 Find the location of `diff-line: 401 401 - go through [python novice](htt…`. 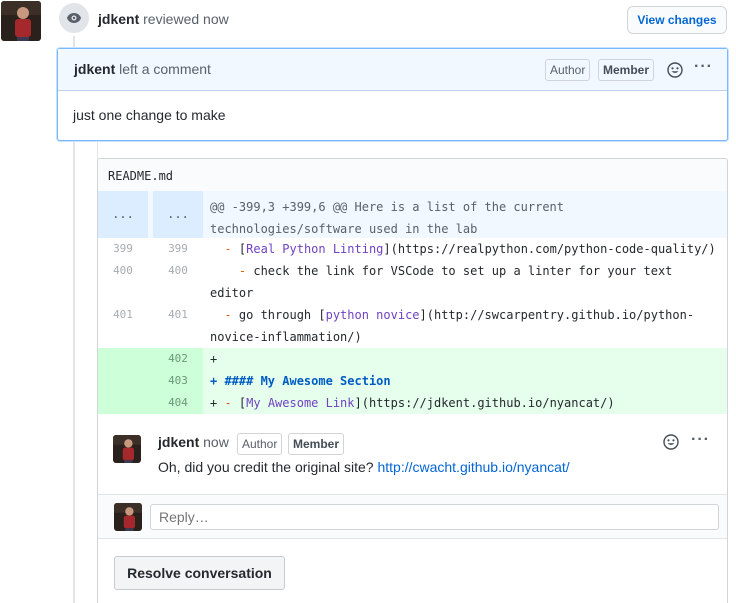

diff-line: 401 401 - go through [python novice](htt… is located at coordinates (412, 326).